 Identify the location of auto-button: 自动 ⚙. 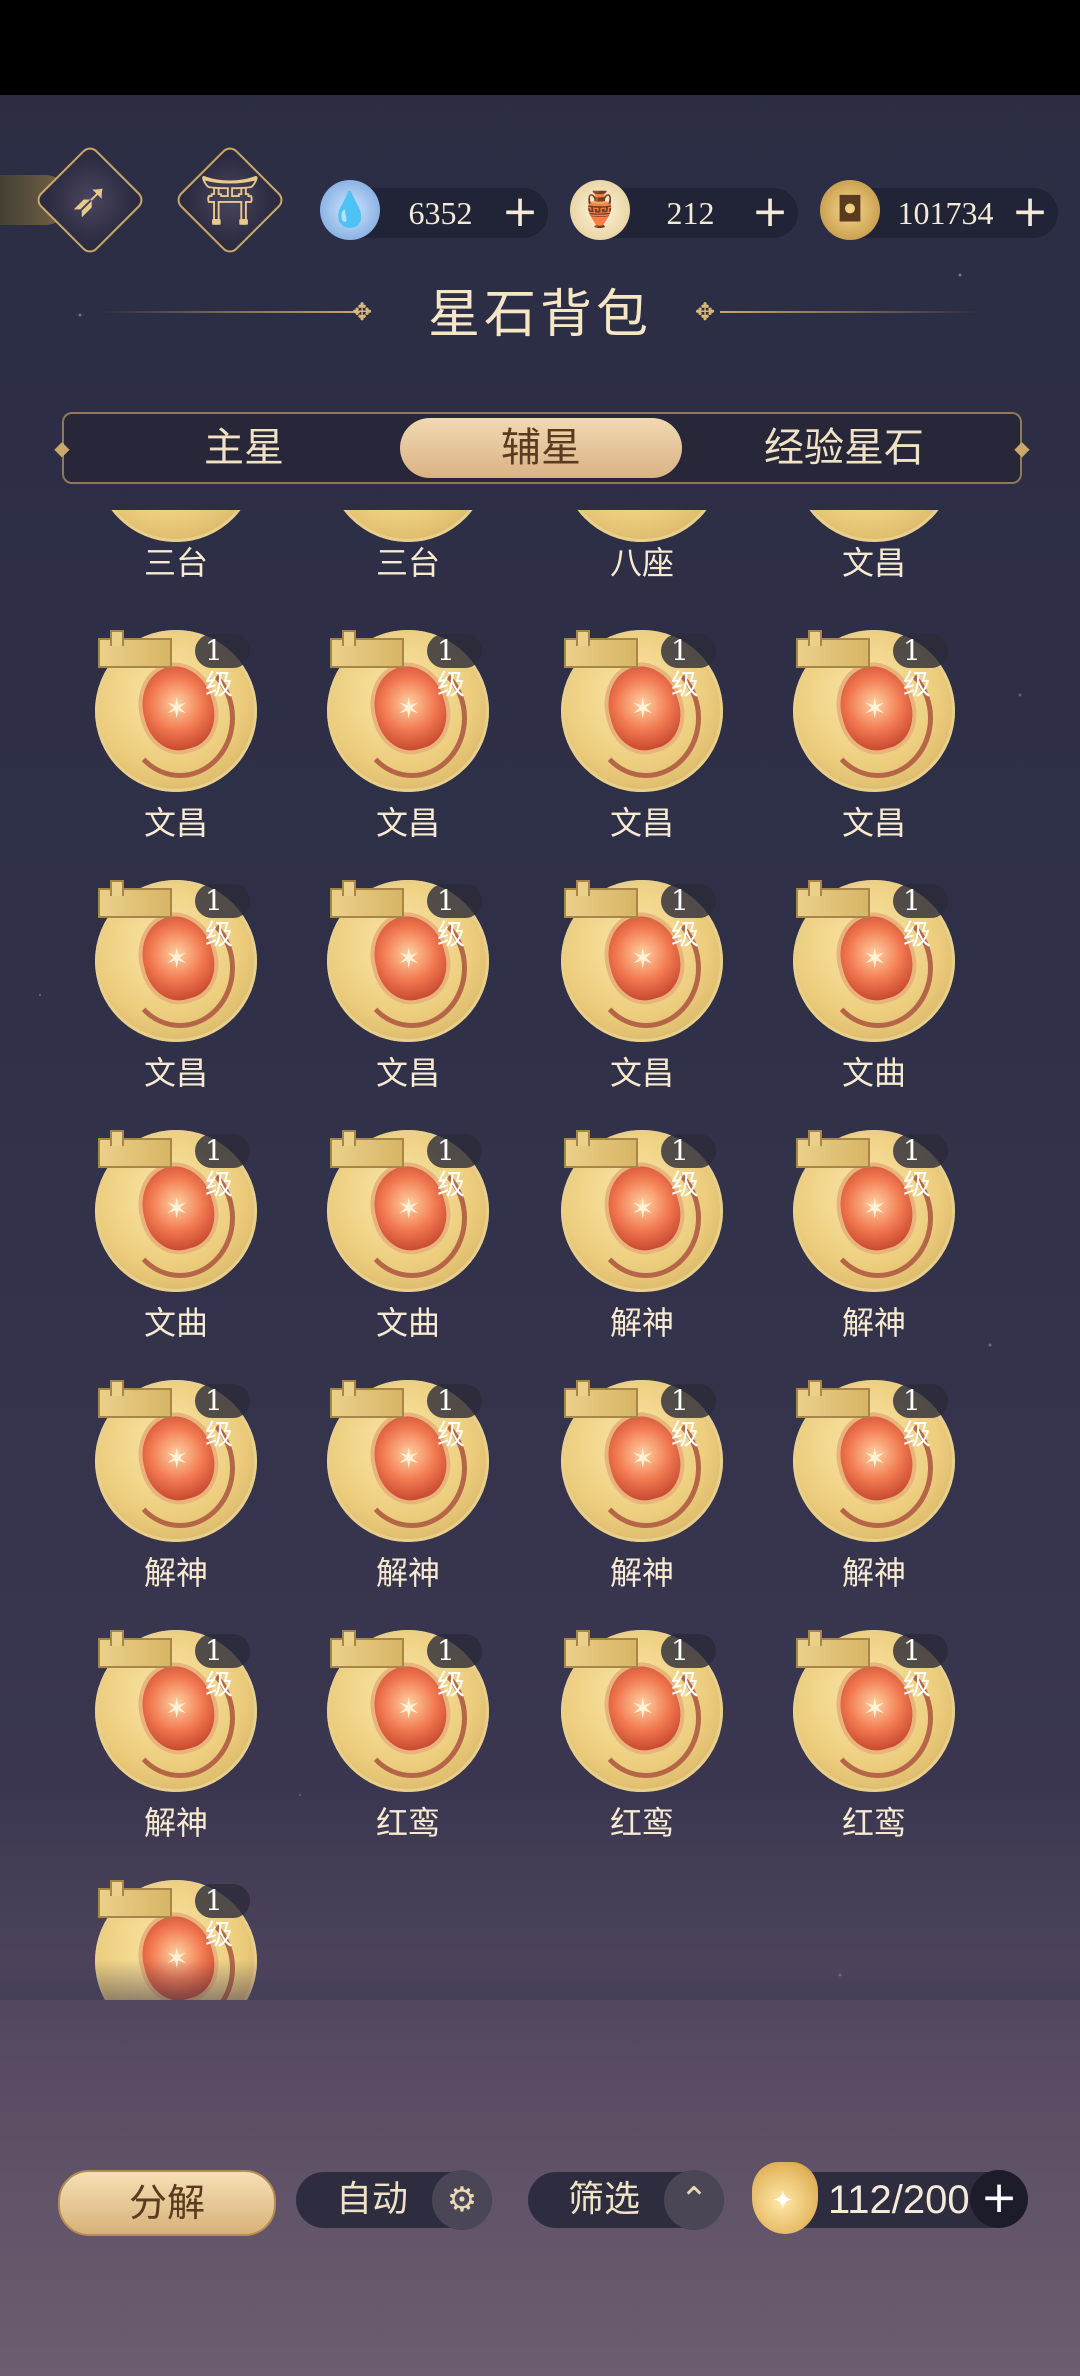
(394, 2200).